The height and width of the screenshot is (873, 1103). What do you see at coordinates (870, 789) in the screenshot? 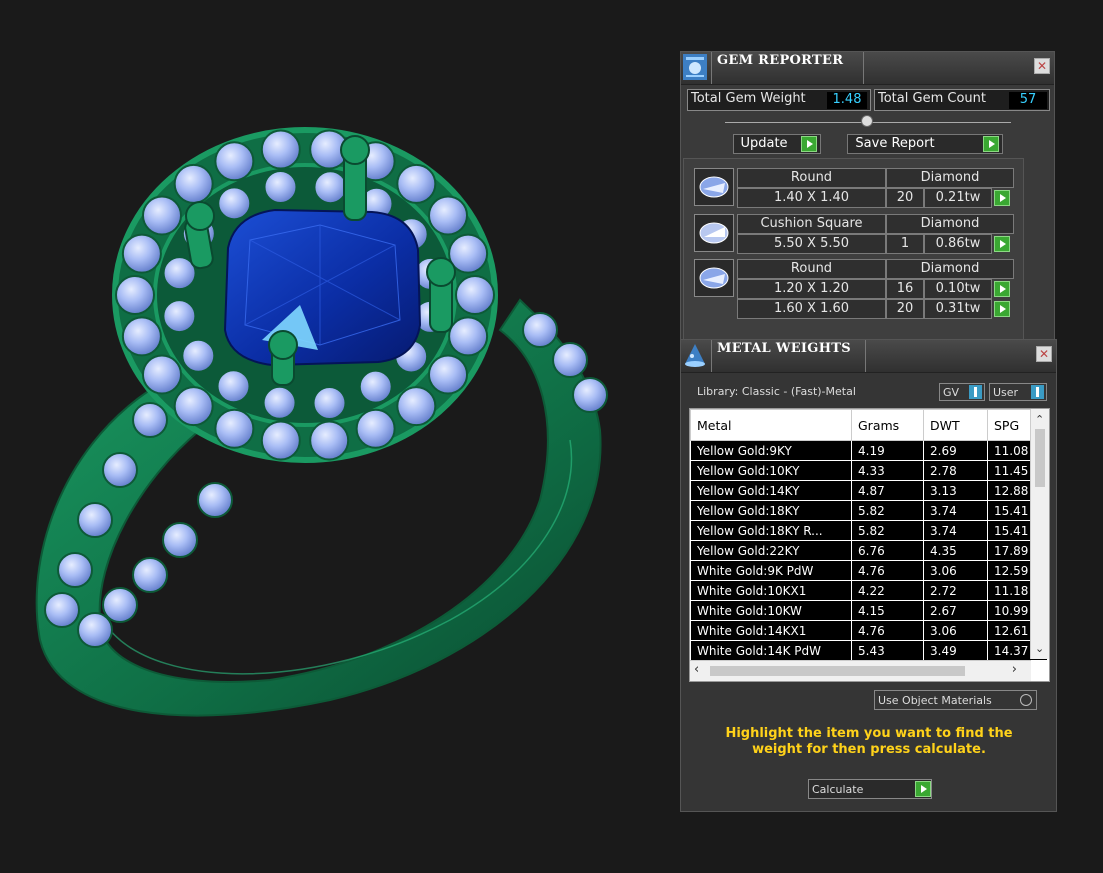
I see `calculate-button: Calculate` at bounding box center [870, 789].